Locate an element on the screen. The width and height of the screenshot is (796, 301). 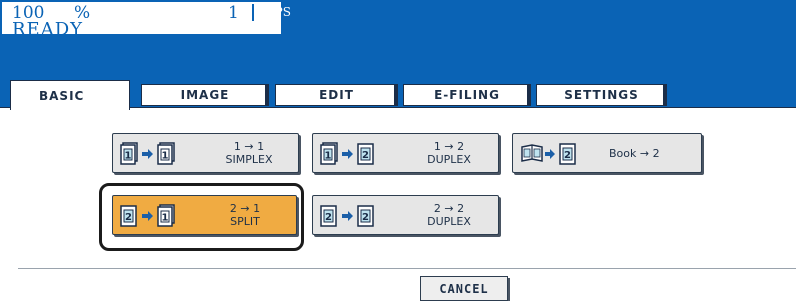
simplex-1-to-1-button: 1 1 1 → 1 SIMPLEX is located at coordinates (205, 153).